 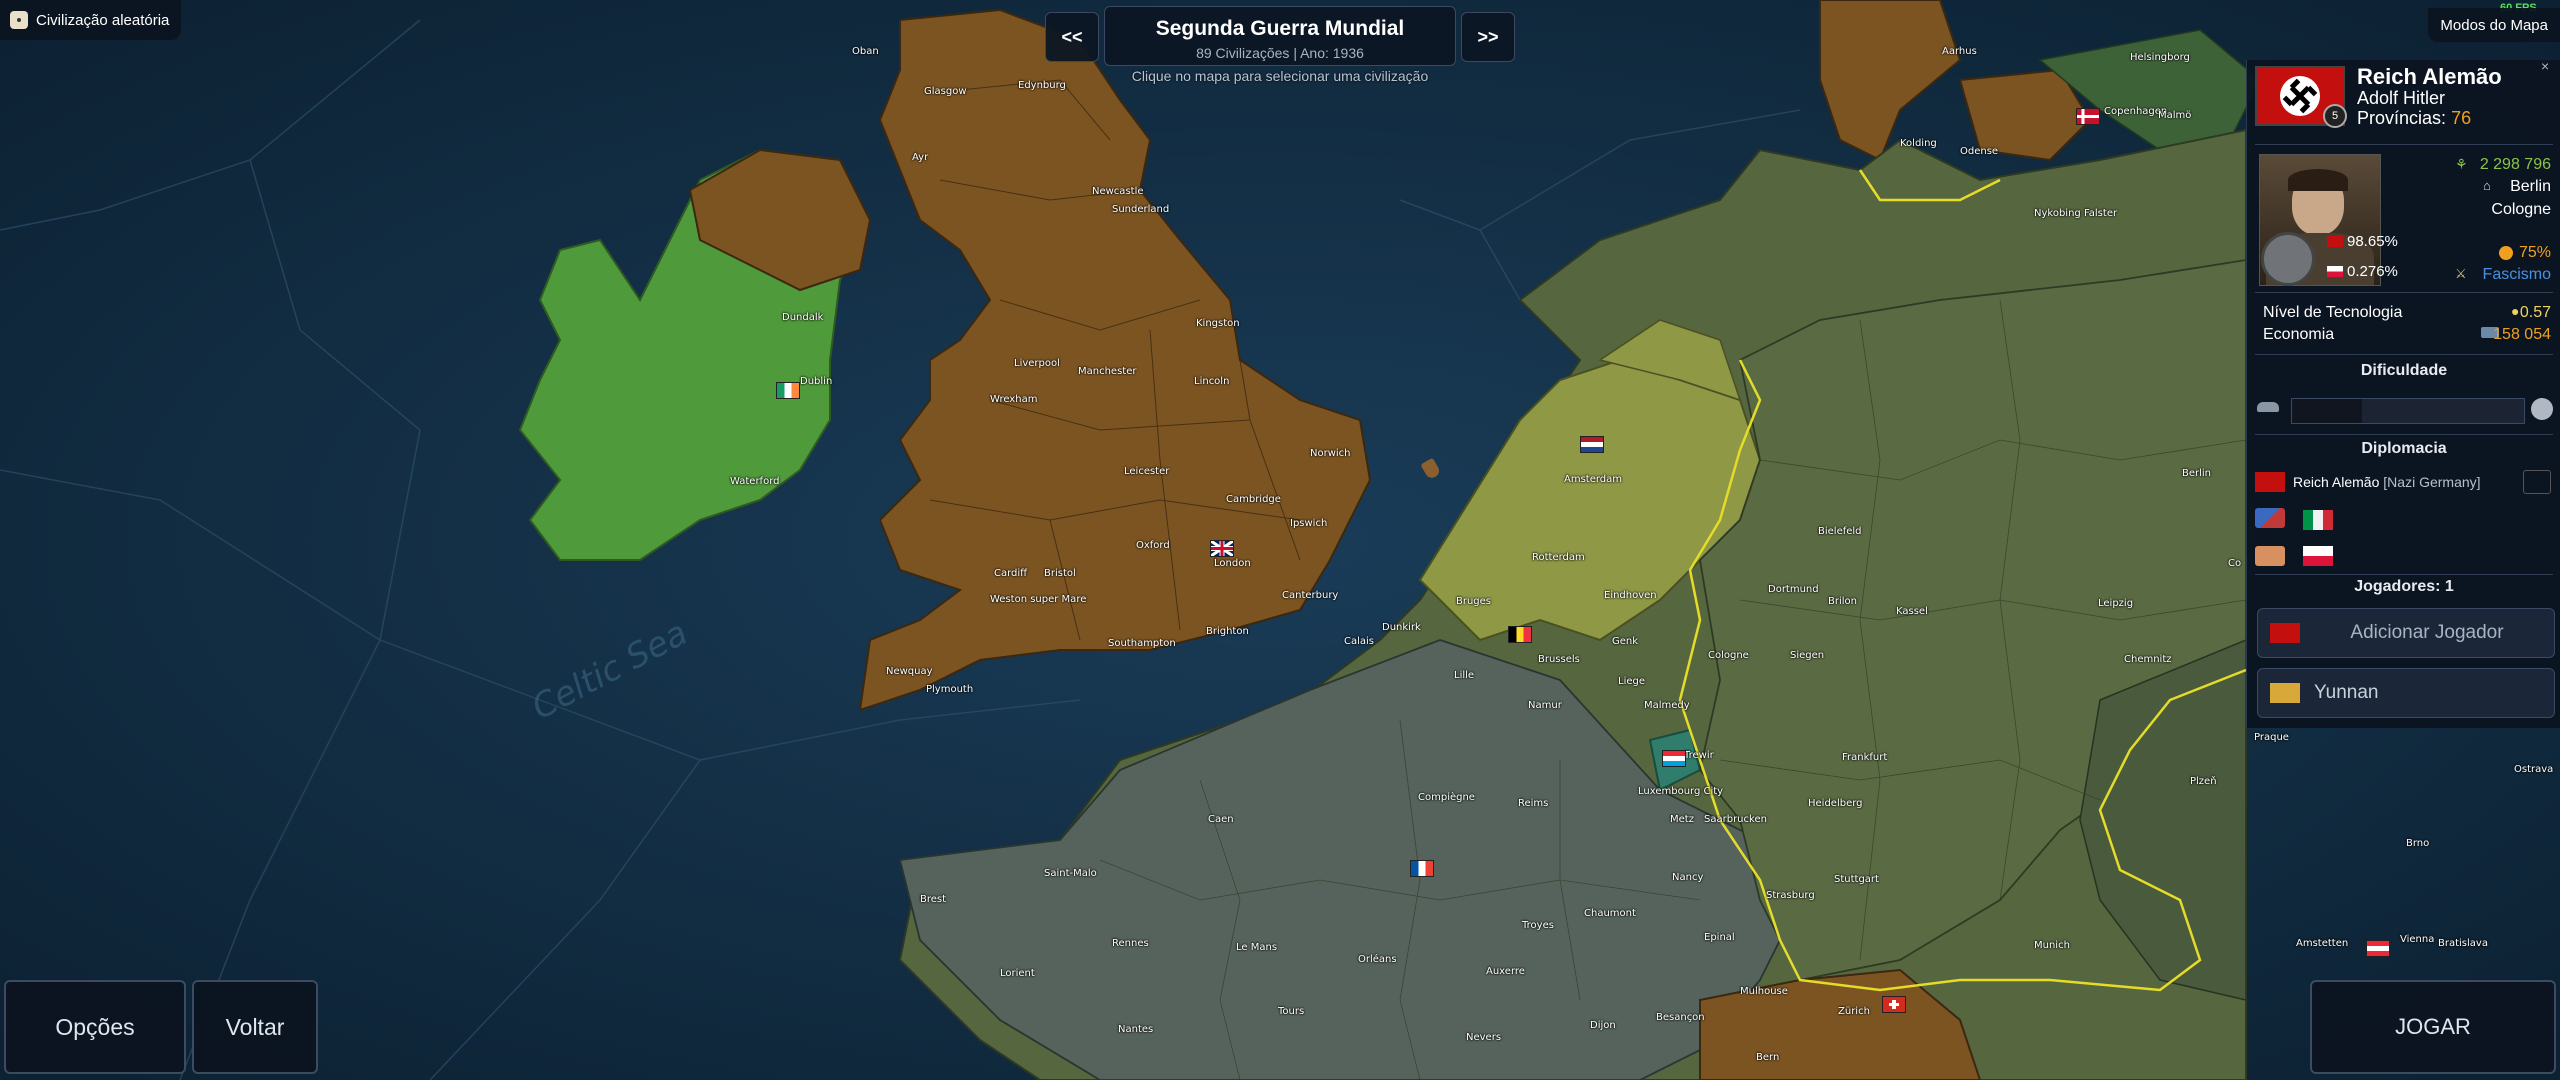 What do you see at coordinates (1533, 803) in the screenshot?
I see `city-label: Reims` at bounding box center [1533, 803].